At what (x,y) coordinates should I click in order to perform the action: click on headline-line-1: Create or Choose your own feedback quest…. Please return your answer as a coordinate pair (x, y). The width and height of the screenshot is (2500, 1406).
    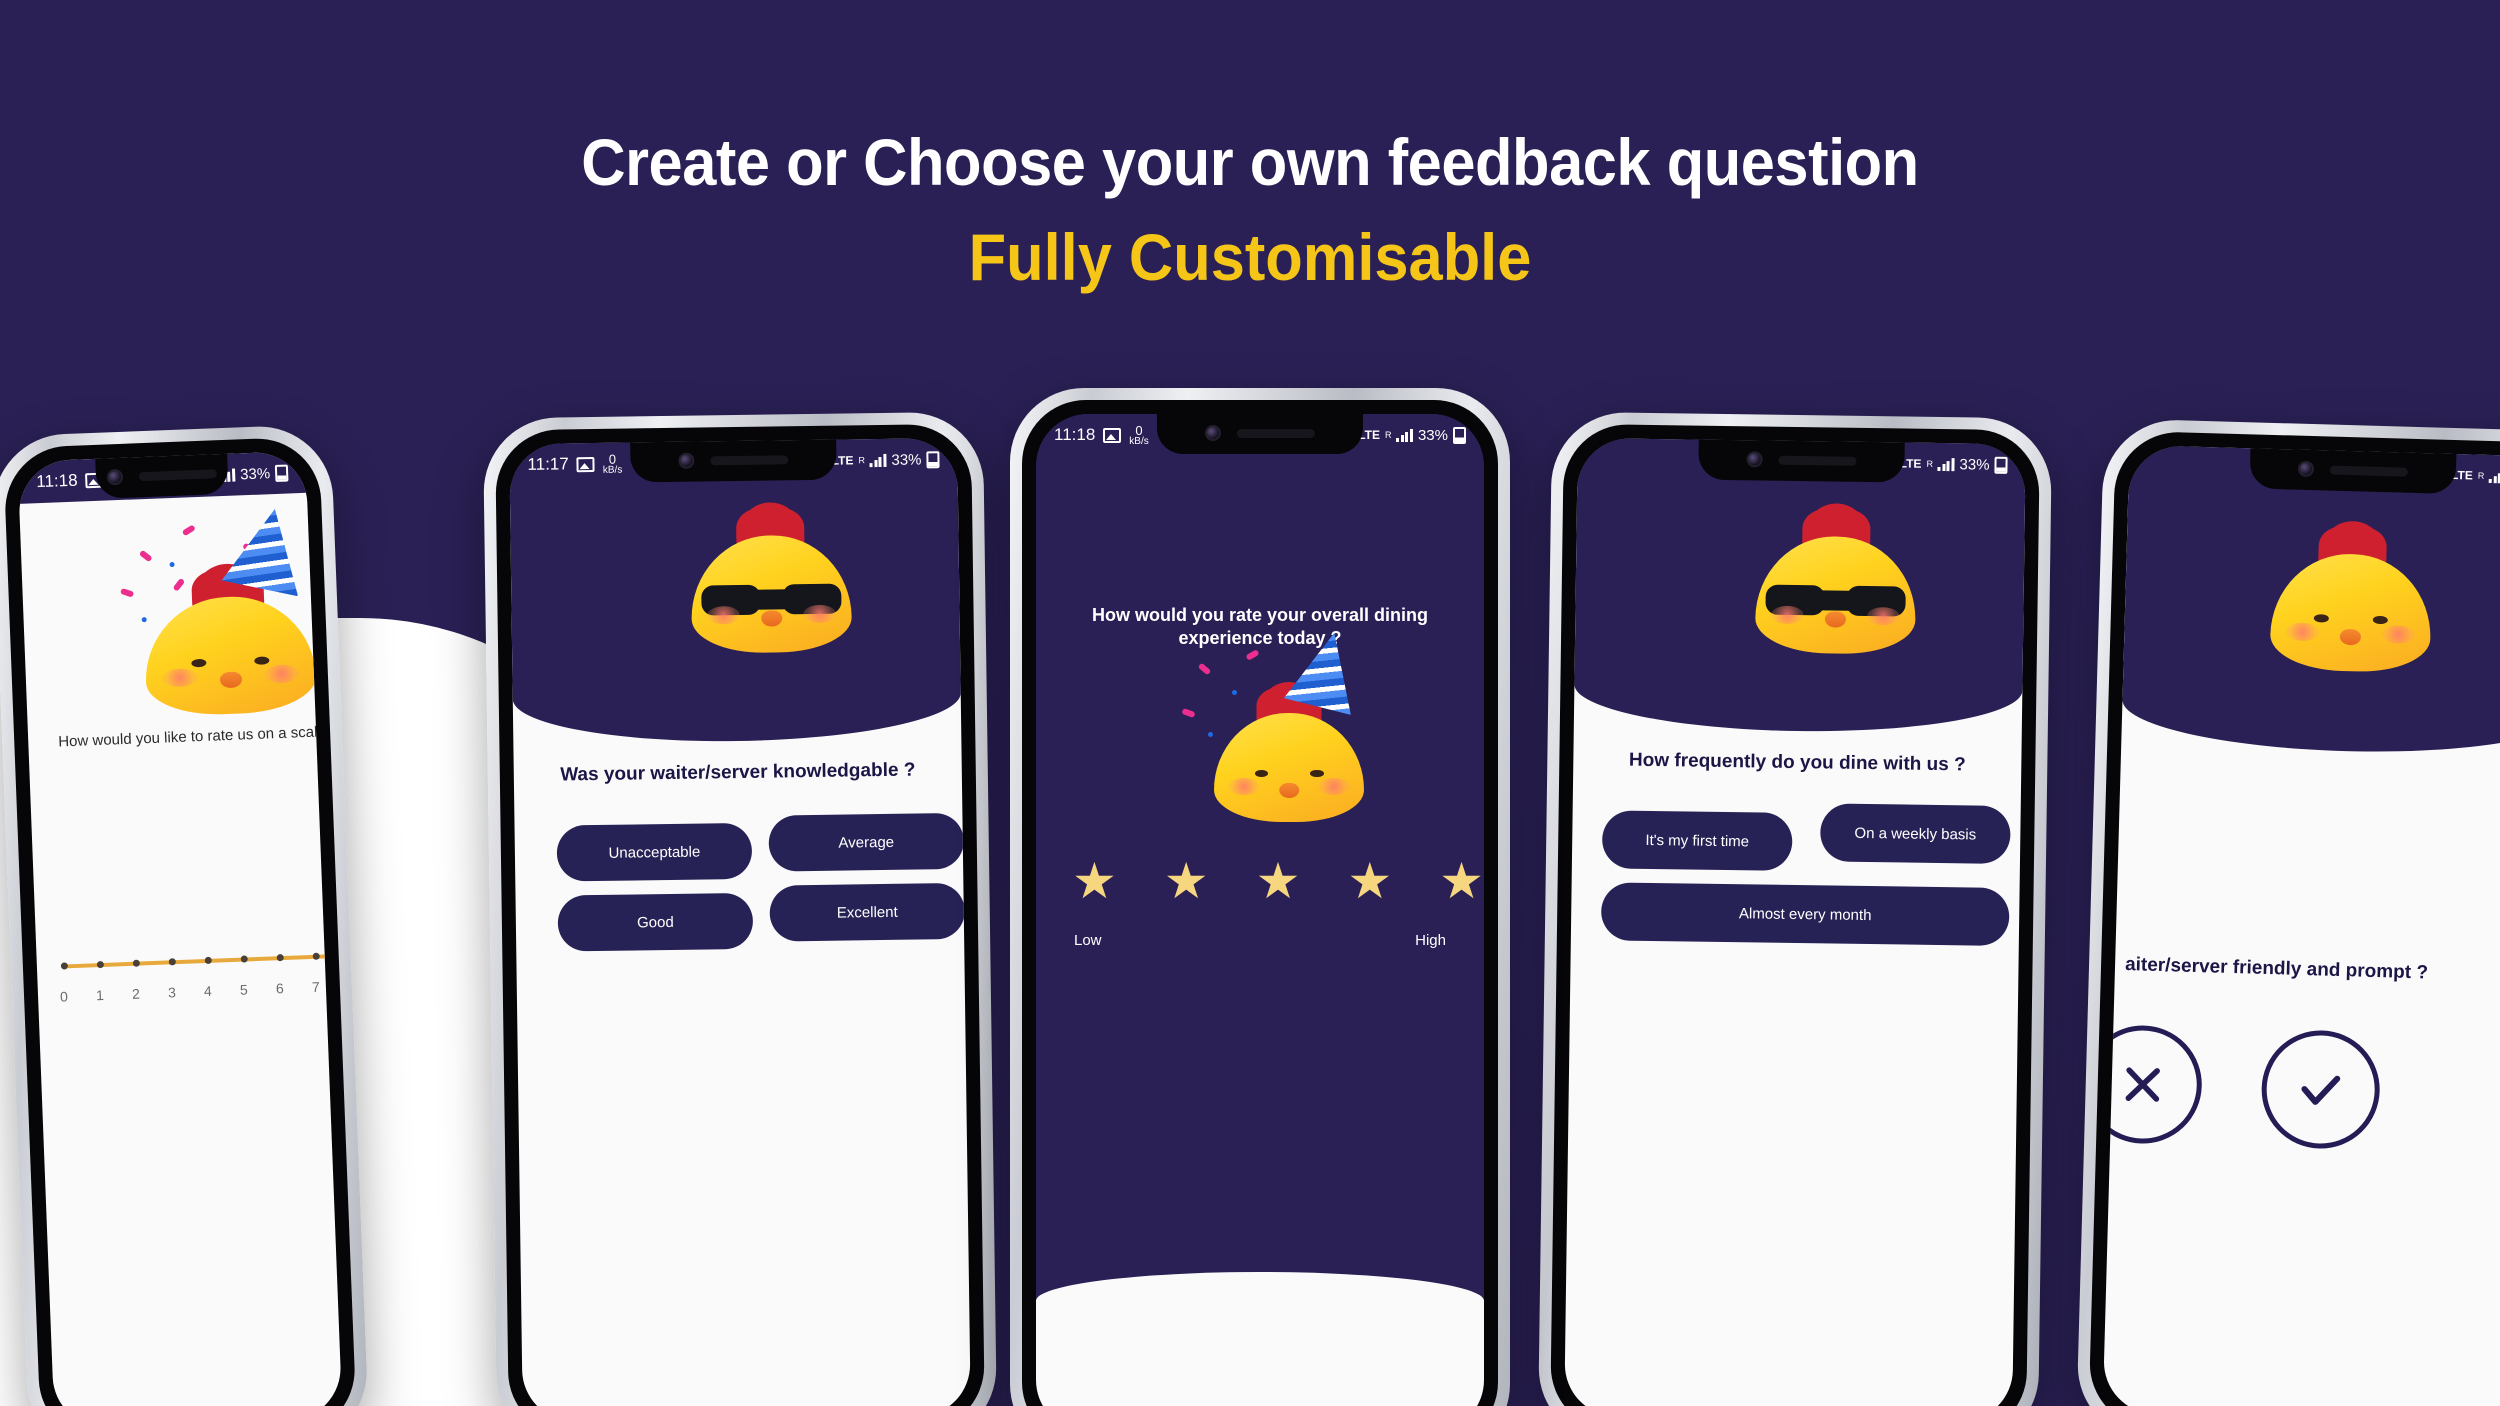
    Looking at the image, I should click on (1250, 162).